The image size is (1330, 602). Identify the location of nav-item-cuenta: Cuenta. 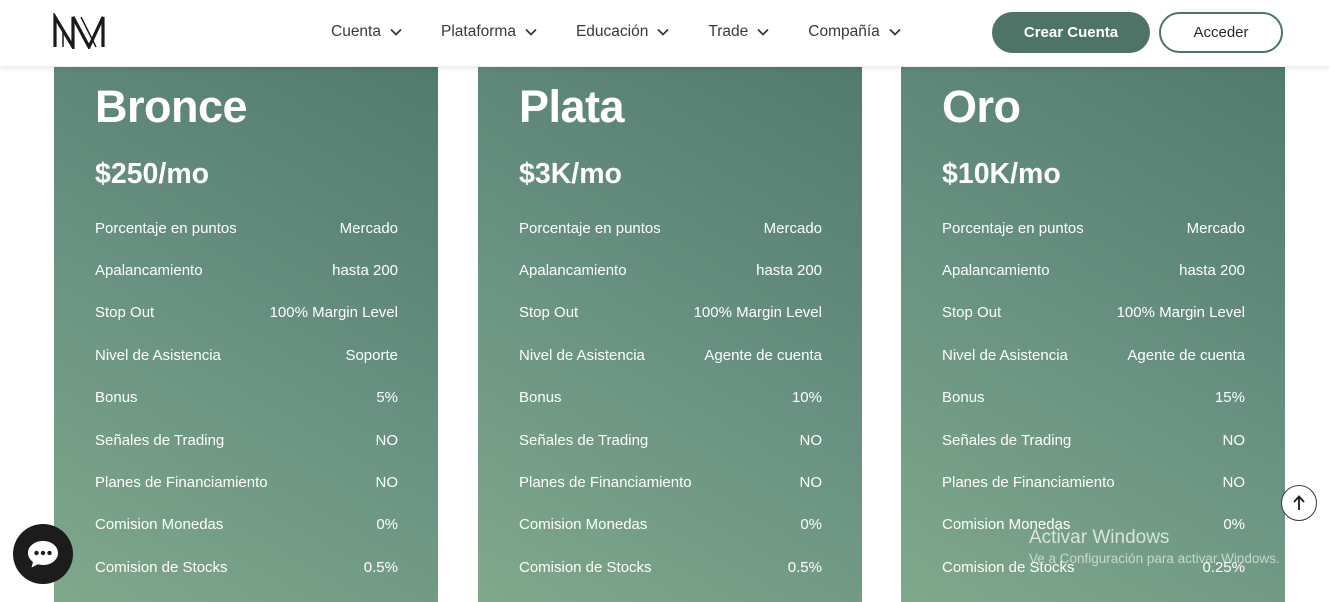
(367, 32).